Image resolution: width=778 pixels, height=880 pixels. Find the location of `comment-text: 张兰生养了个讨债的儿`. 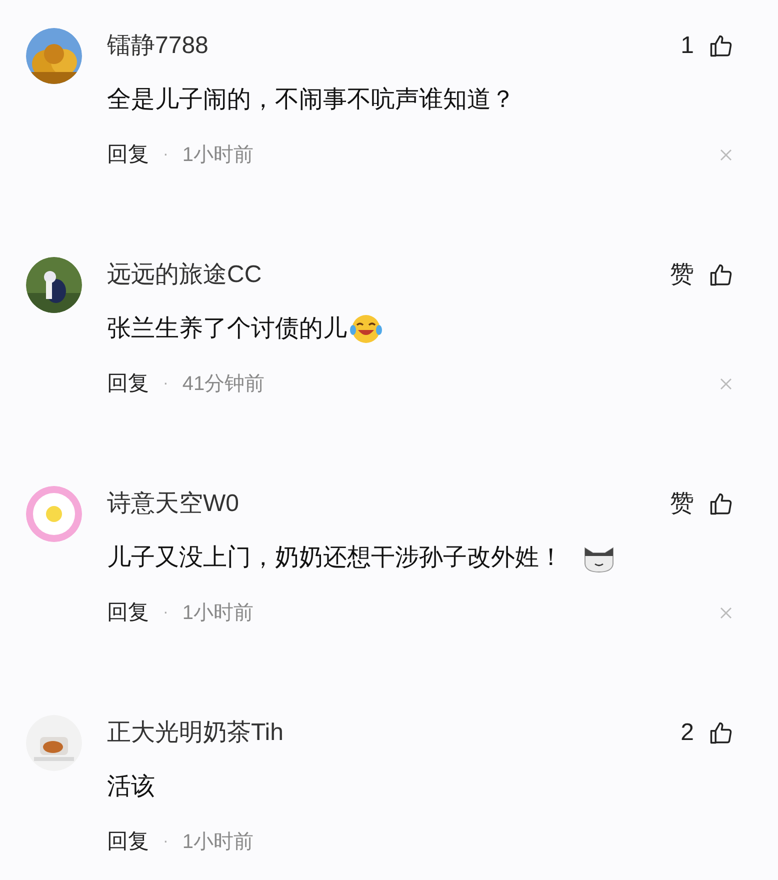

comment-text: 张兰生养了个讨债的儿 is located at coordinates (227, 329).